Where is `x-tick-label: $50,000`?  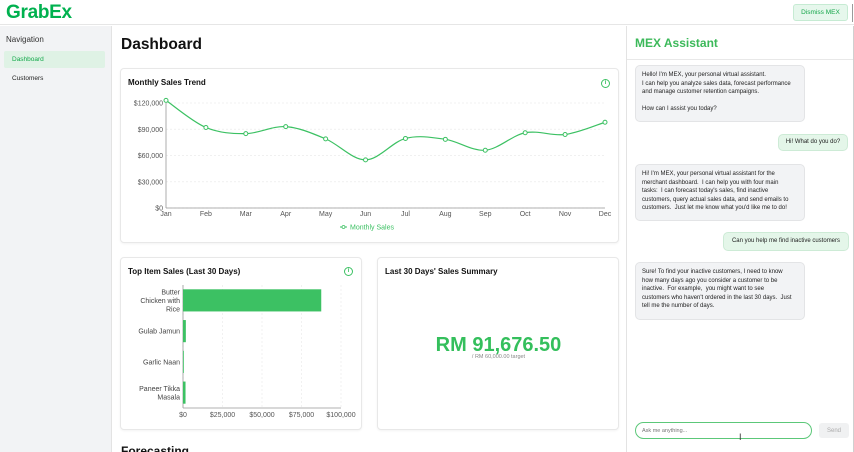 x-tick-label: $50,000 is located at coordinates (261, 415).